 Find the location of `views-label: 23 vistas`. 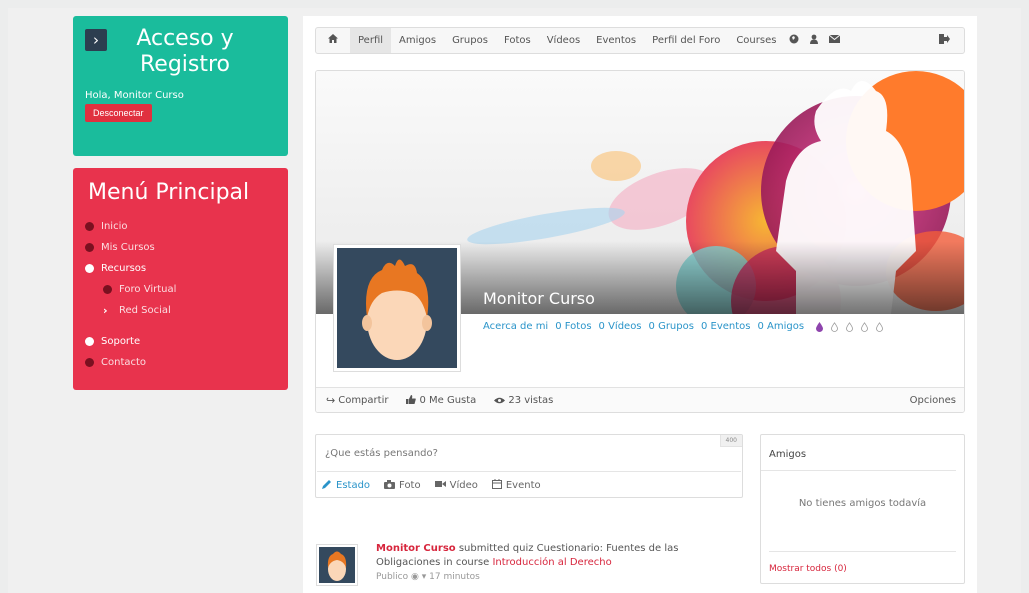

views-label: 23 vistas is located at coordinates (531, 400).